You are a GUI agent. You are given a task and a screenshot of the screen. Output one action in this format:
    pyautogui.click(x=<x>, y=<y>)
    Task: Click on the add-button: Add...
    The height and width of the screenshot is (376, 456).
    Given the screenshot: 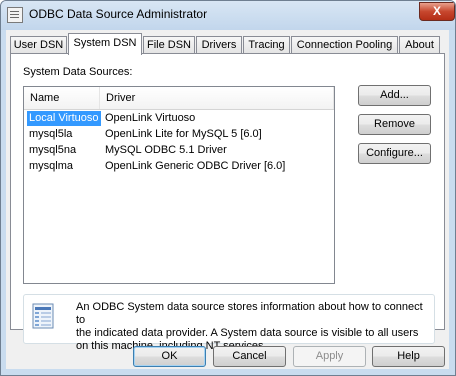 What is the action you would take?
    pyautogui.click(x=394, y=95)
    